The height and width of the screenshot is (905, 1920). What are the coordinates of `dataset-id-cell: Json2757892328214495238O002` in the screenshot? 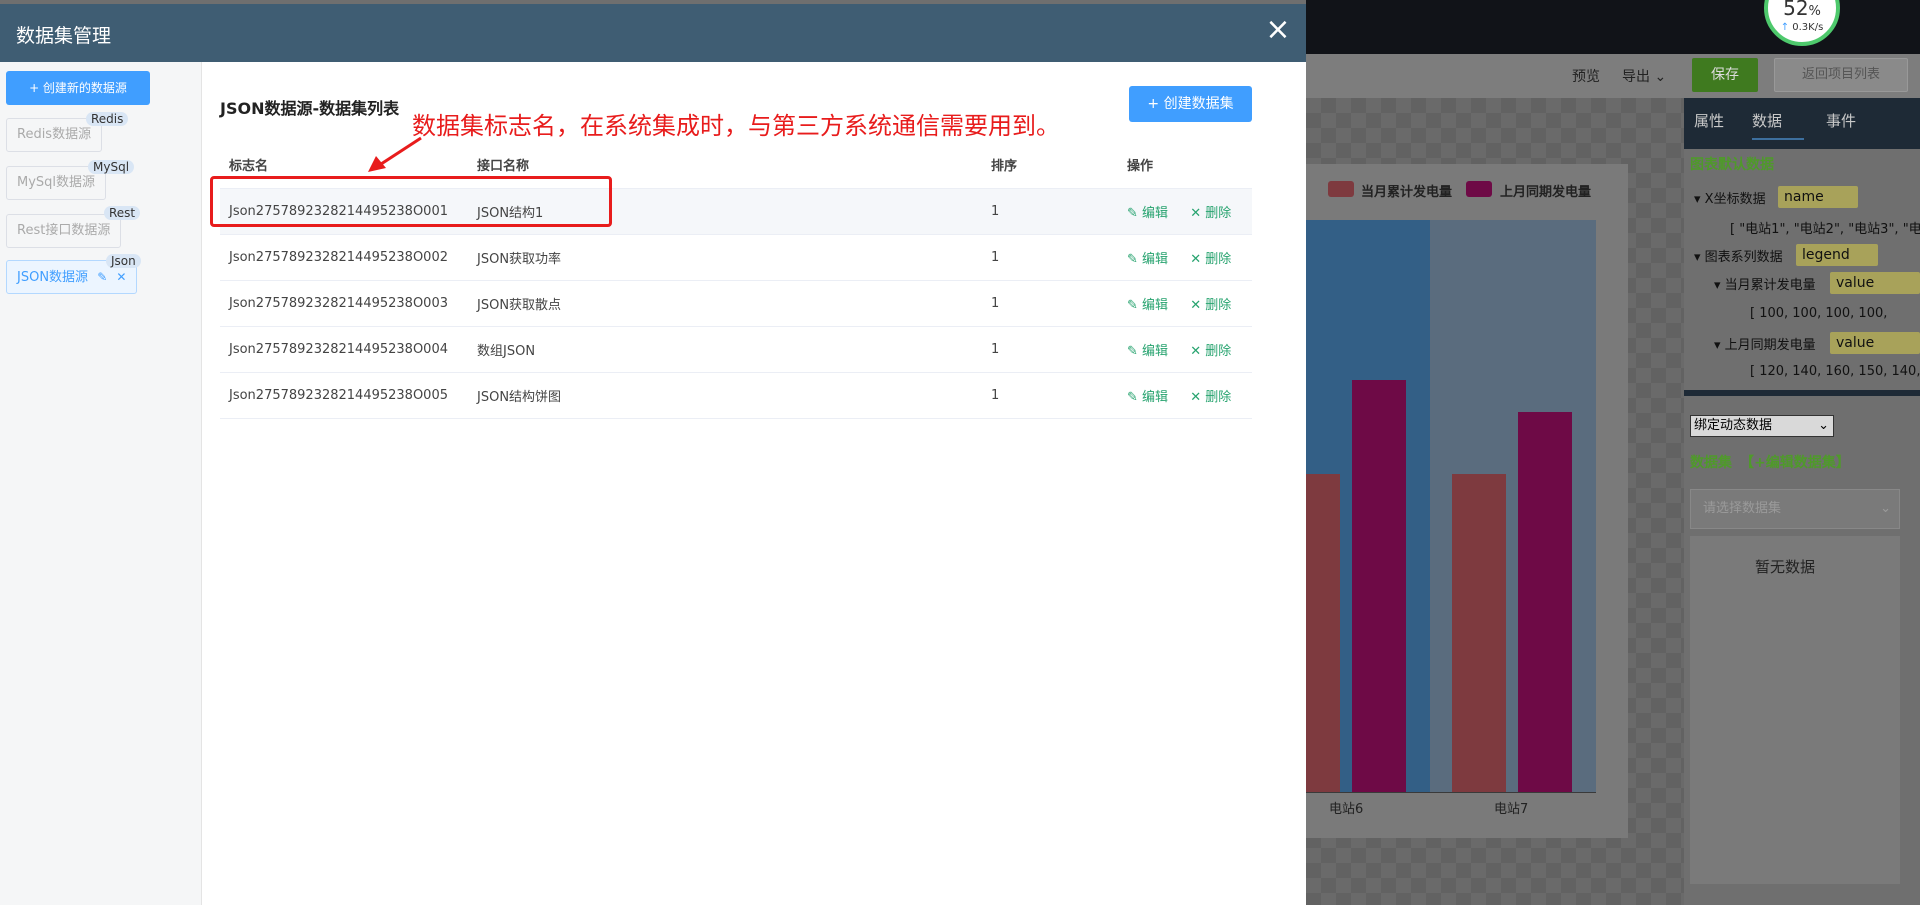 It's located at (344, 257).